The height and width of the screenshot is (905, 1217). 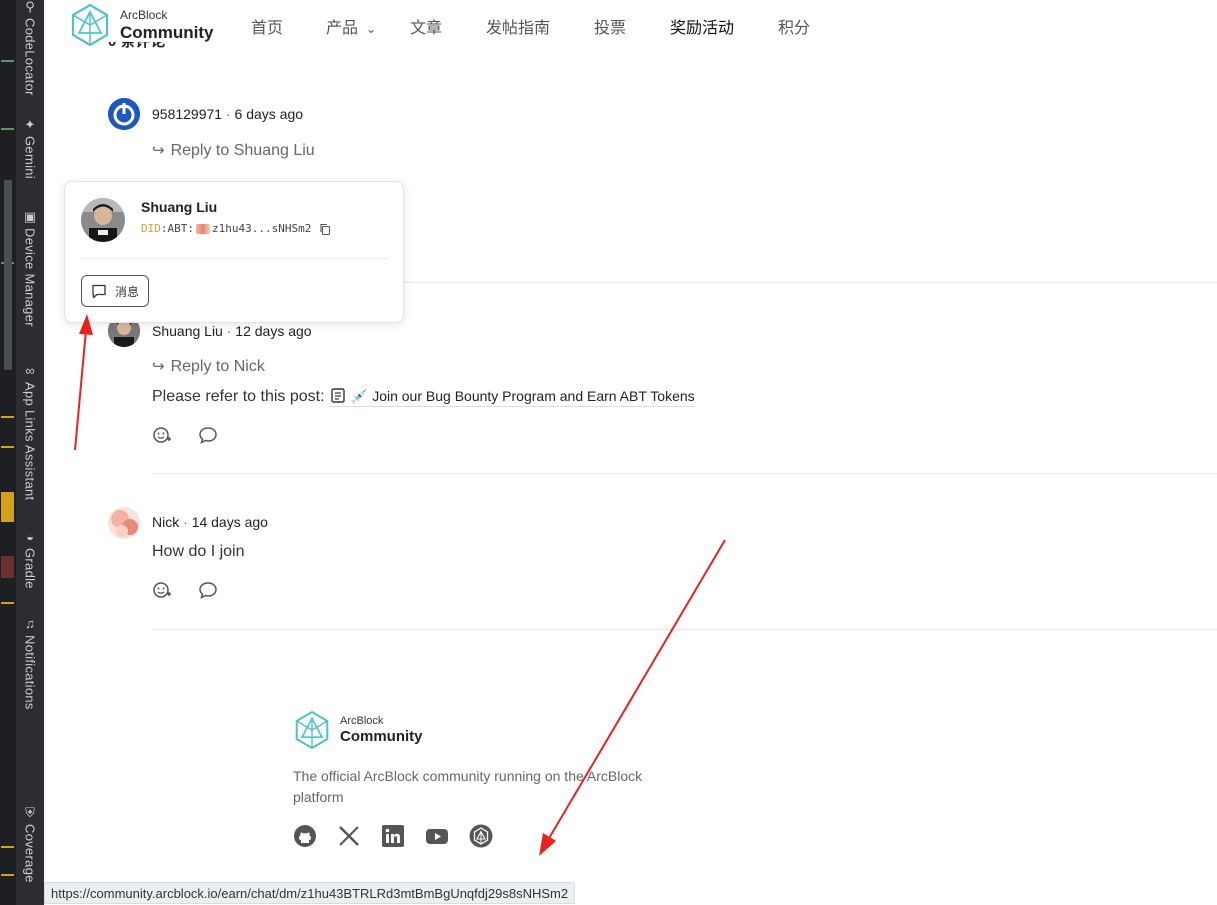 I want to click on tool-label: CodeLocator, so click(x=30, y=57).